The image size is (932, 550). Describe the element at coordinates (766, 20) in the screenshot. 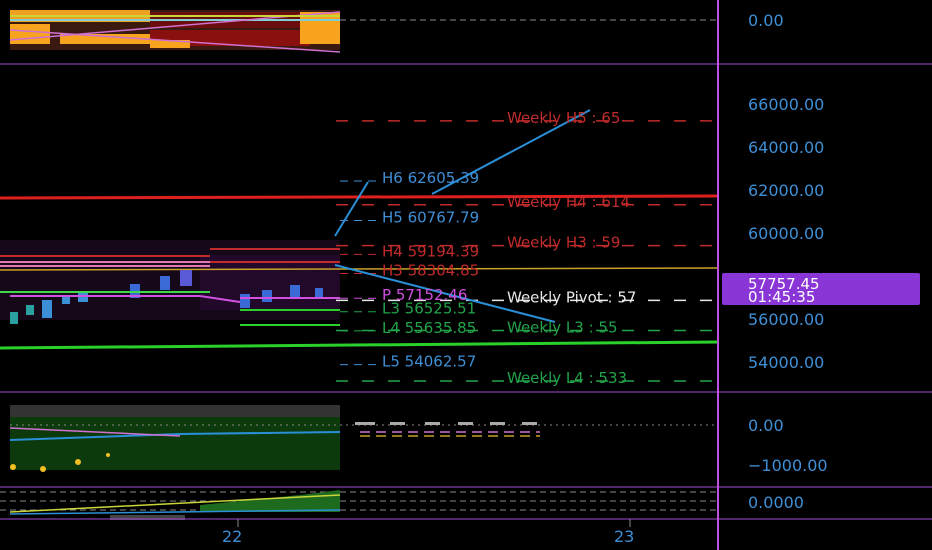

I see `top-pane-tick: 0.00` at that location.